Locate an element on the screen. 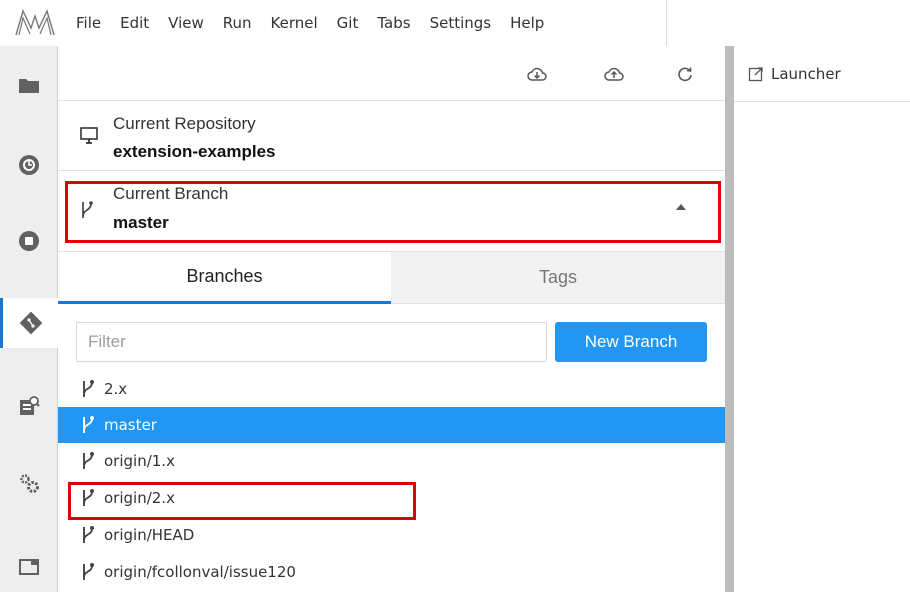 The image size is (910, 592). refresh-icon is located at coordinates (685, 74).